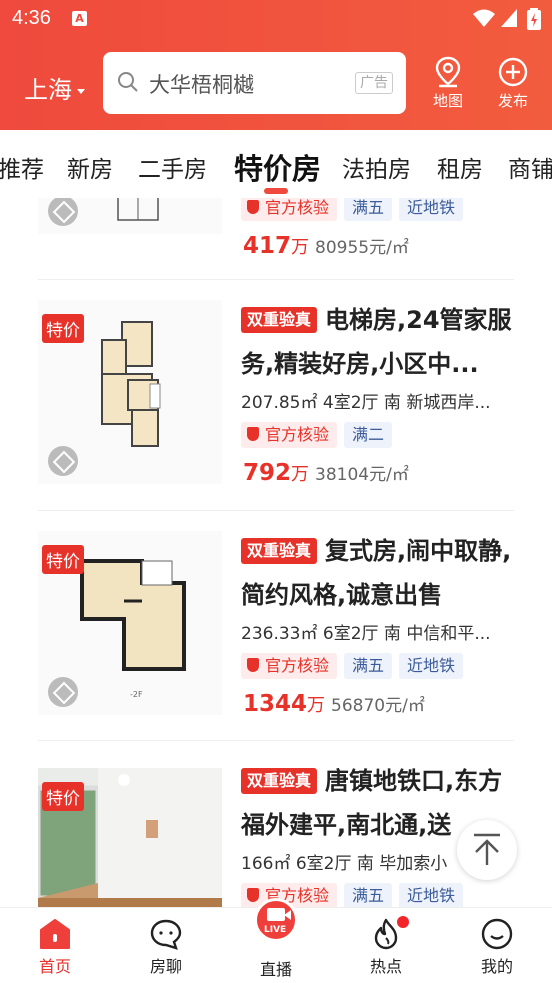 Image resolution: width=552 pixels, height=983 pixels. Describe the element at coordinates (267, 473) in the screenshot. I see `total-price: 792` at that location.